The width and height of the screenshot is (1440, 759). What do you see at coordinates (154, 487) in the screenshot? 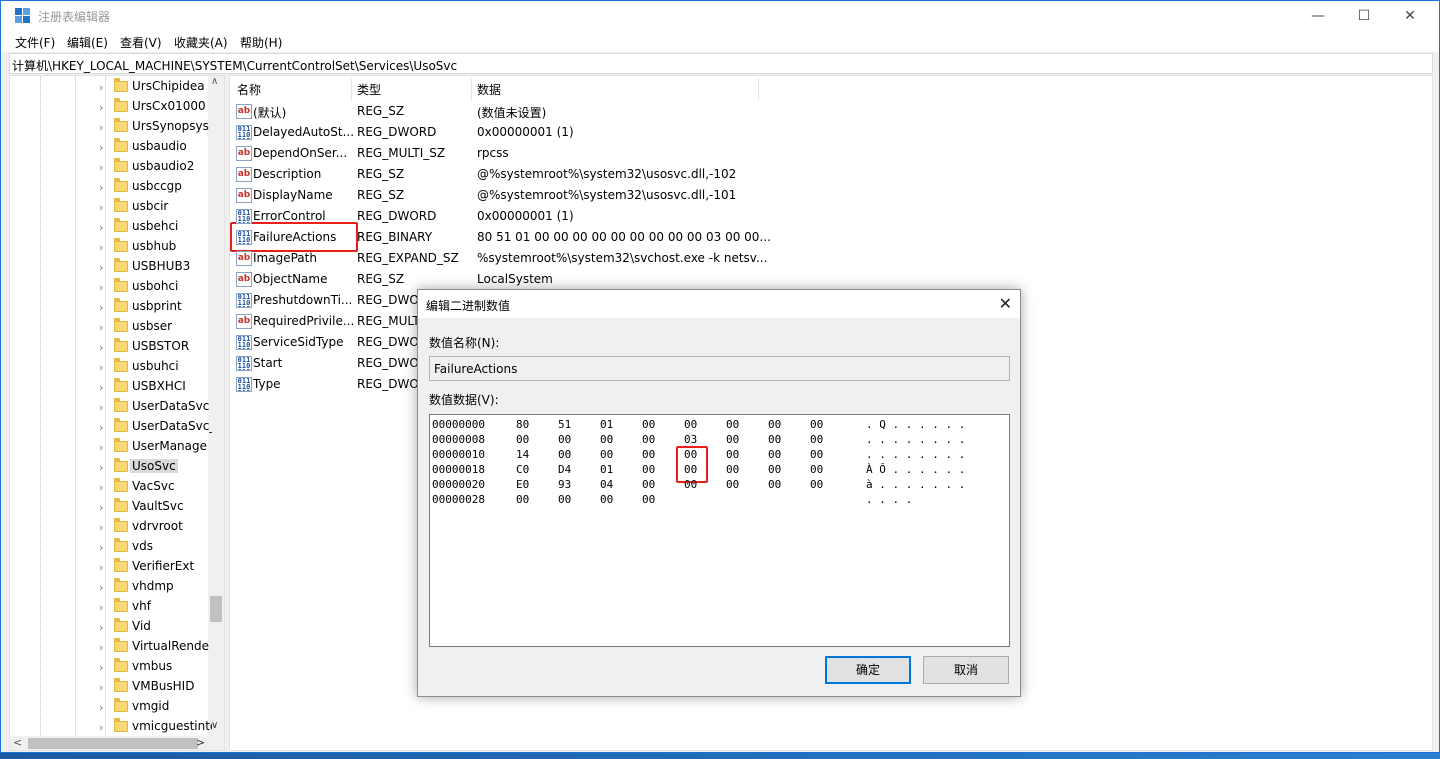
I see `tree-item: › VacSvc` at bounding box center [154, 487].